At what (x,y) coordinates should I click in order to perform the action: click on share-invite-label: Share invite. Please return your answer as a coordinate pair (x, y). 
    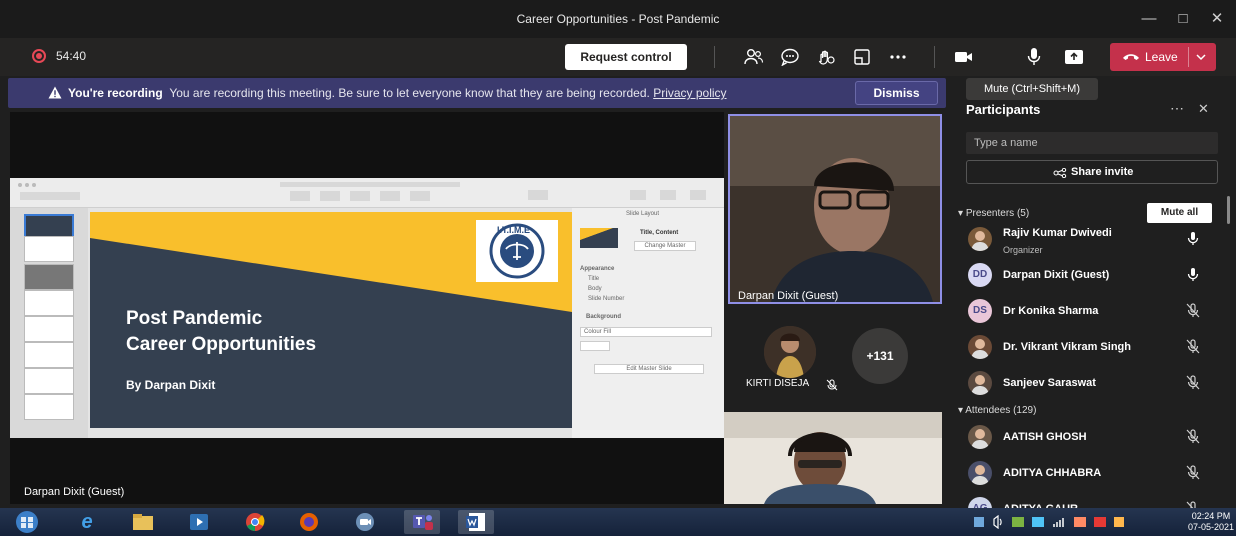
    Looking at the image, I should click on (1102, 172).